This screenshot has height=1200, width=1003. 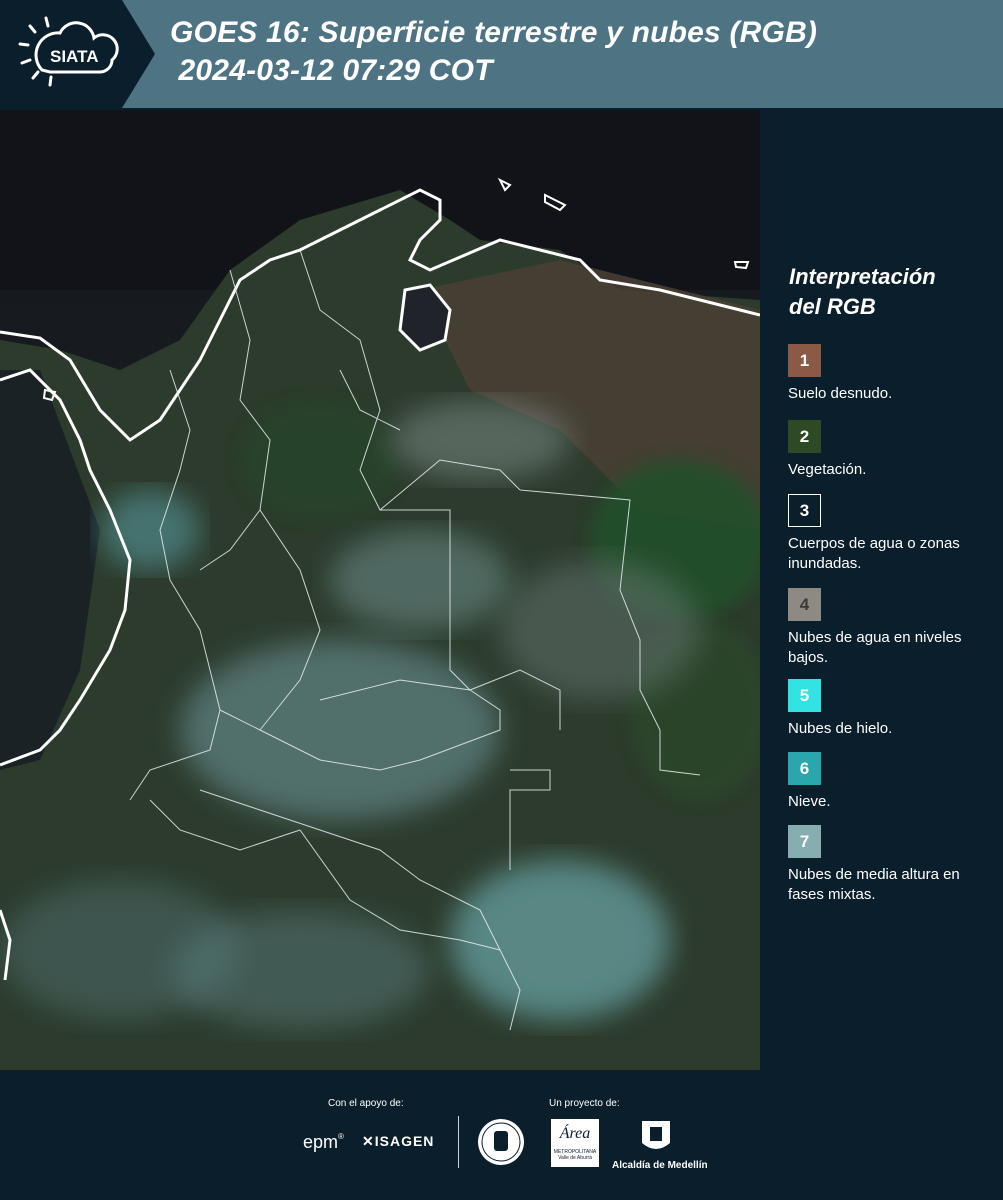 What do you see at coordinates (893, 782) in the screenshot?
I see `legend-item-6: 6 Nieve.` at bounding box center [893, 782].